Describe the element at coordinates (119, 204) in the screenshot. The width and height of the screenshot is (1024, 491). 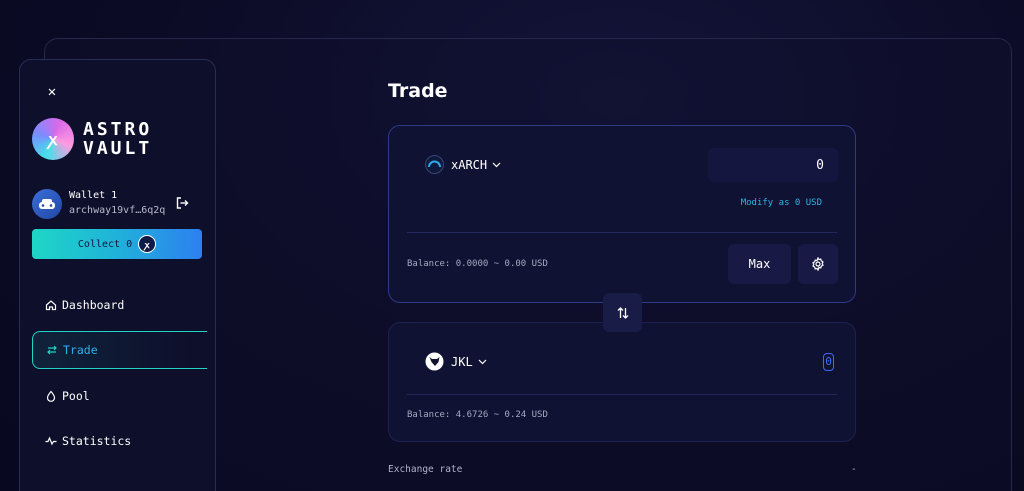
I see `wallet-info: Wallet 1 archway19vf…6q2q` at that location.